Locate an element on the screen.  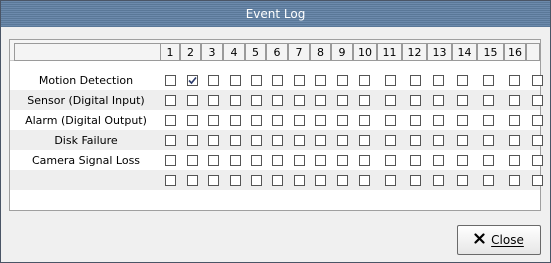
close-button: Close is located at coordinates (499, 240).